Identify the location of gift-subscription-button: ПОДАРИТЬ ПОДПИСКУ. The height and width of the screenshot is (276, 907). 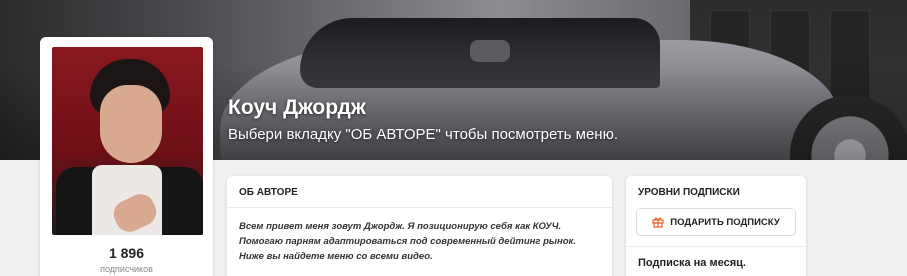
(716, 222).